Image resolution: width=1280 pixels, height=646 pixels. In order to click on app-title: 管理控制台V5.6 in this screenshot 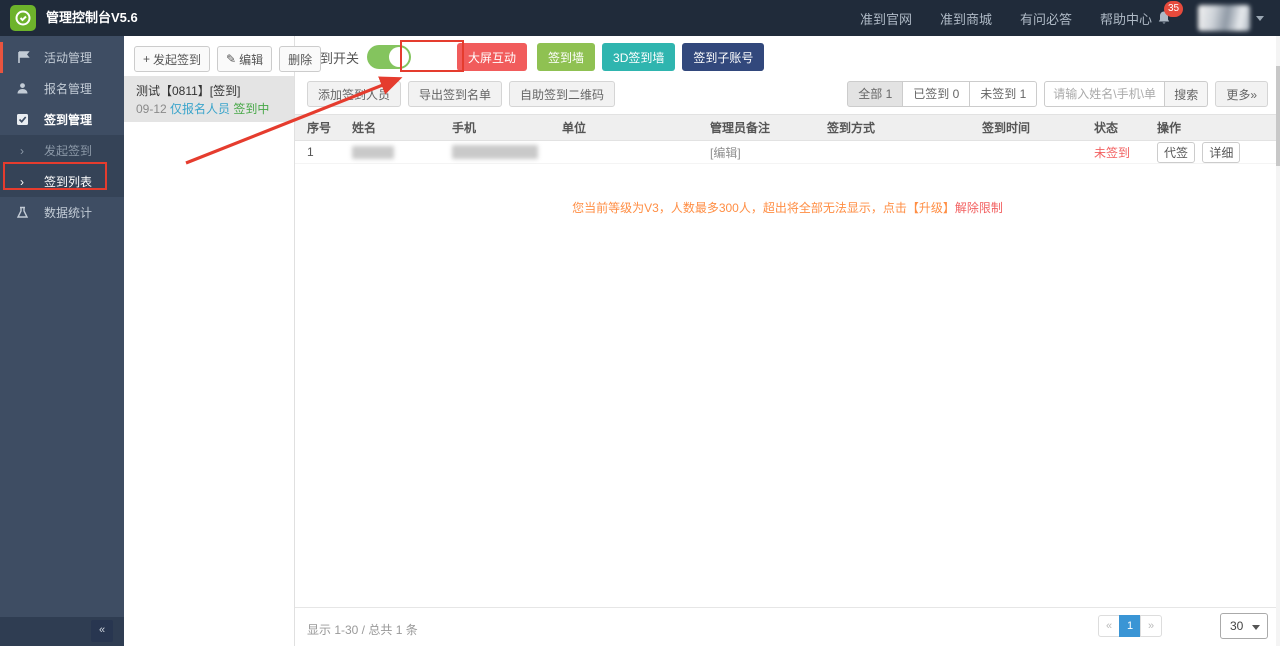, I will do `click(92, 17)`.